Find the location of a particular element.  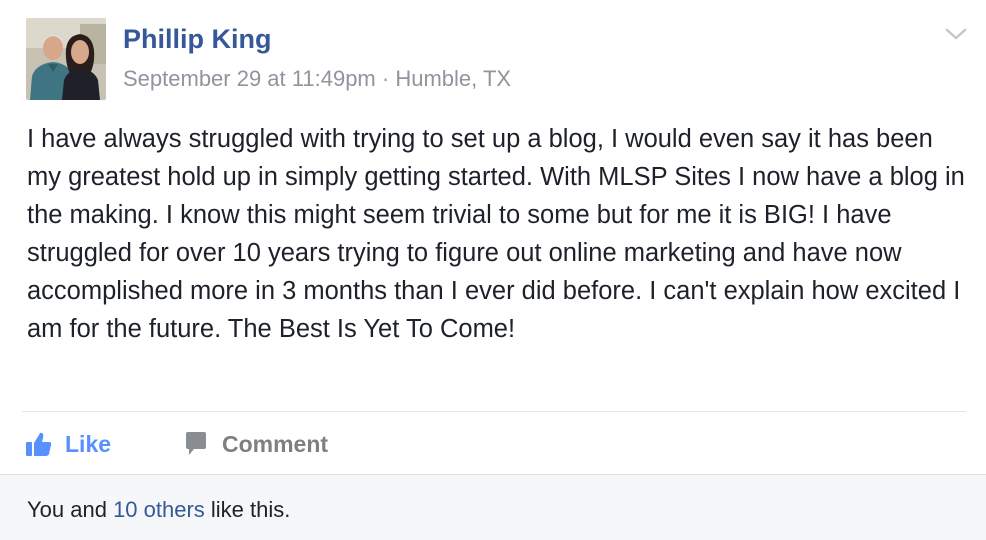

comment-button: Comment is located at coordinates (256, 444).